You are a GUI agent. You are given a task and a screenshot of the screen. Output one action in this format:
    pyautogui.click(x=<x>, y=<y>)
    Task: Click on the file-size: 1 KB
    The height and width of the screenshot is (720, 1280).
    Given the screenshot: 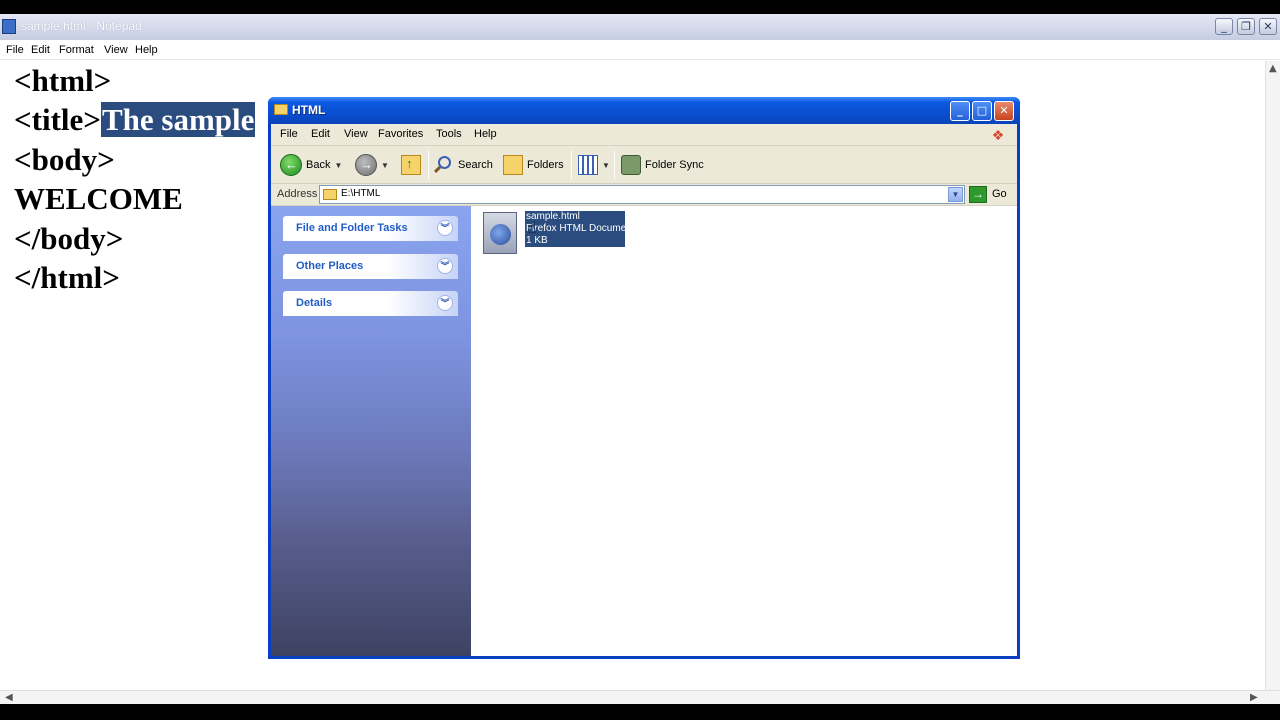 What is the action you would take?
    pyautogui.click(x=537, y=240)
    